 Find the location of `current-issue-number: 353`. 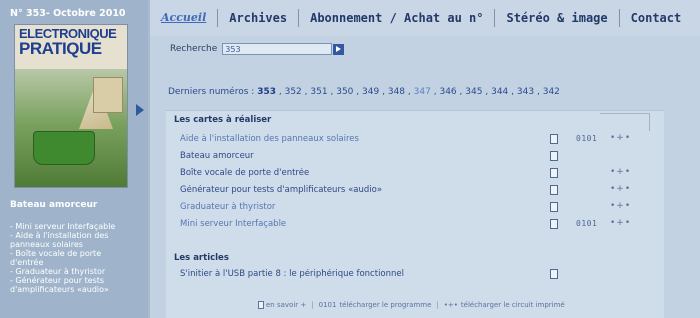

current-issue-number: 353 is located at coordinates (266, 92).